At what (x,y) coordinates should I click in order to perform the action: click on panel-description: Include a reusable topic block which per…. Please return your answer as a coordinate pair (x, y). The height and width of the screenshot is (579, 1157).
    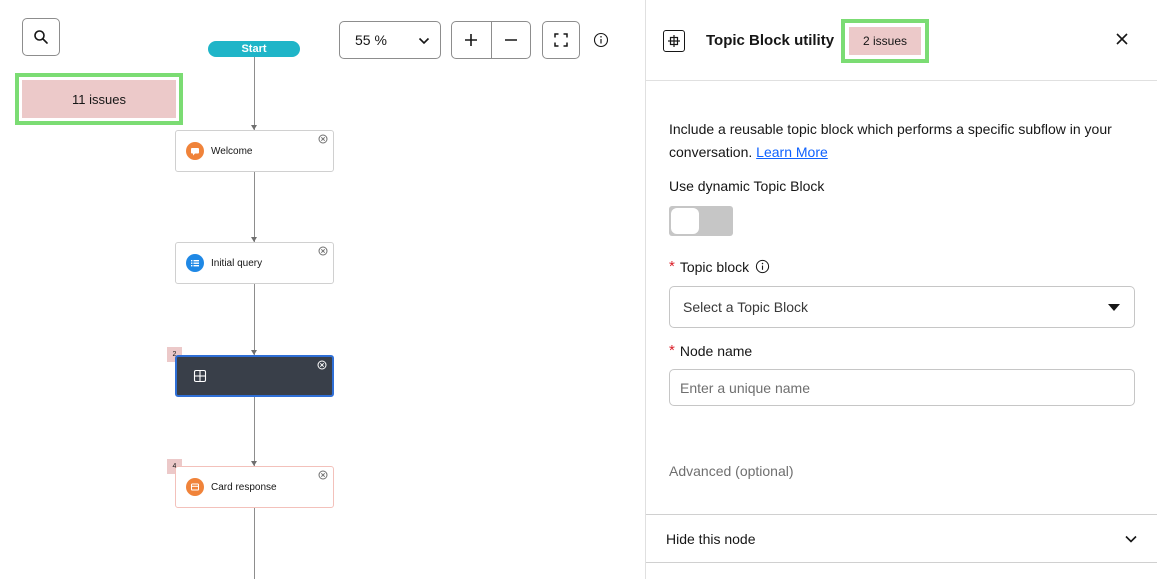
    Looking at the image, I should click on (906, 141).